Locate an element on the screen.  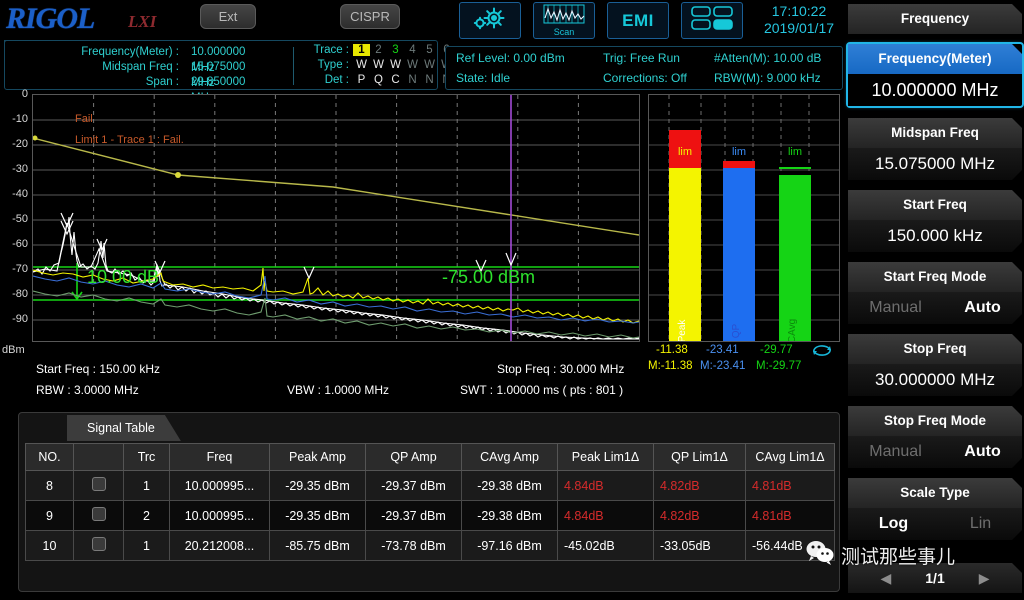
menu-item-start-freq-mode: Start Freq Mode Manual Auto is located at coordinates (935, 293).